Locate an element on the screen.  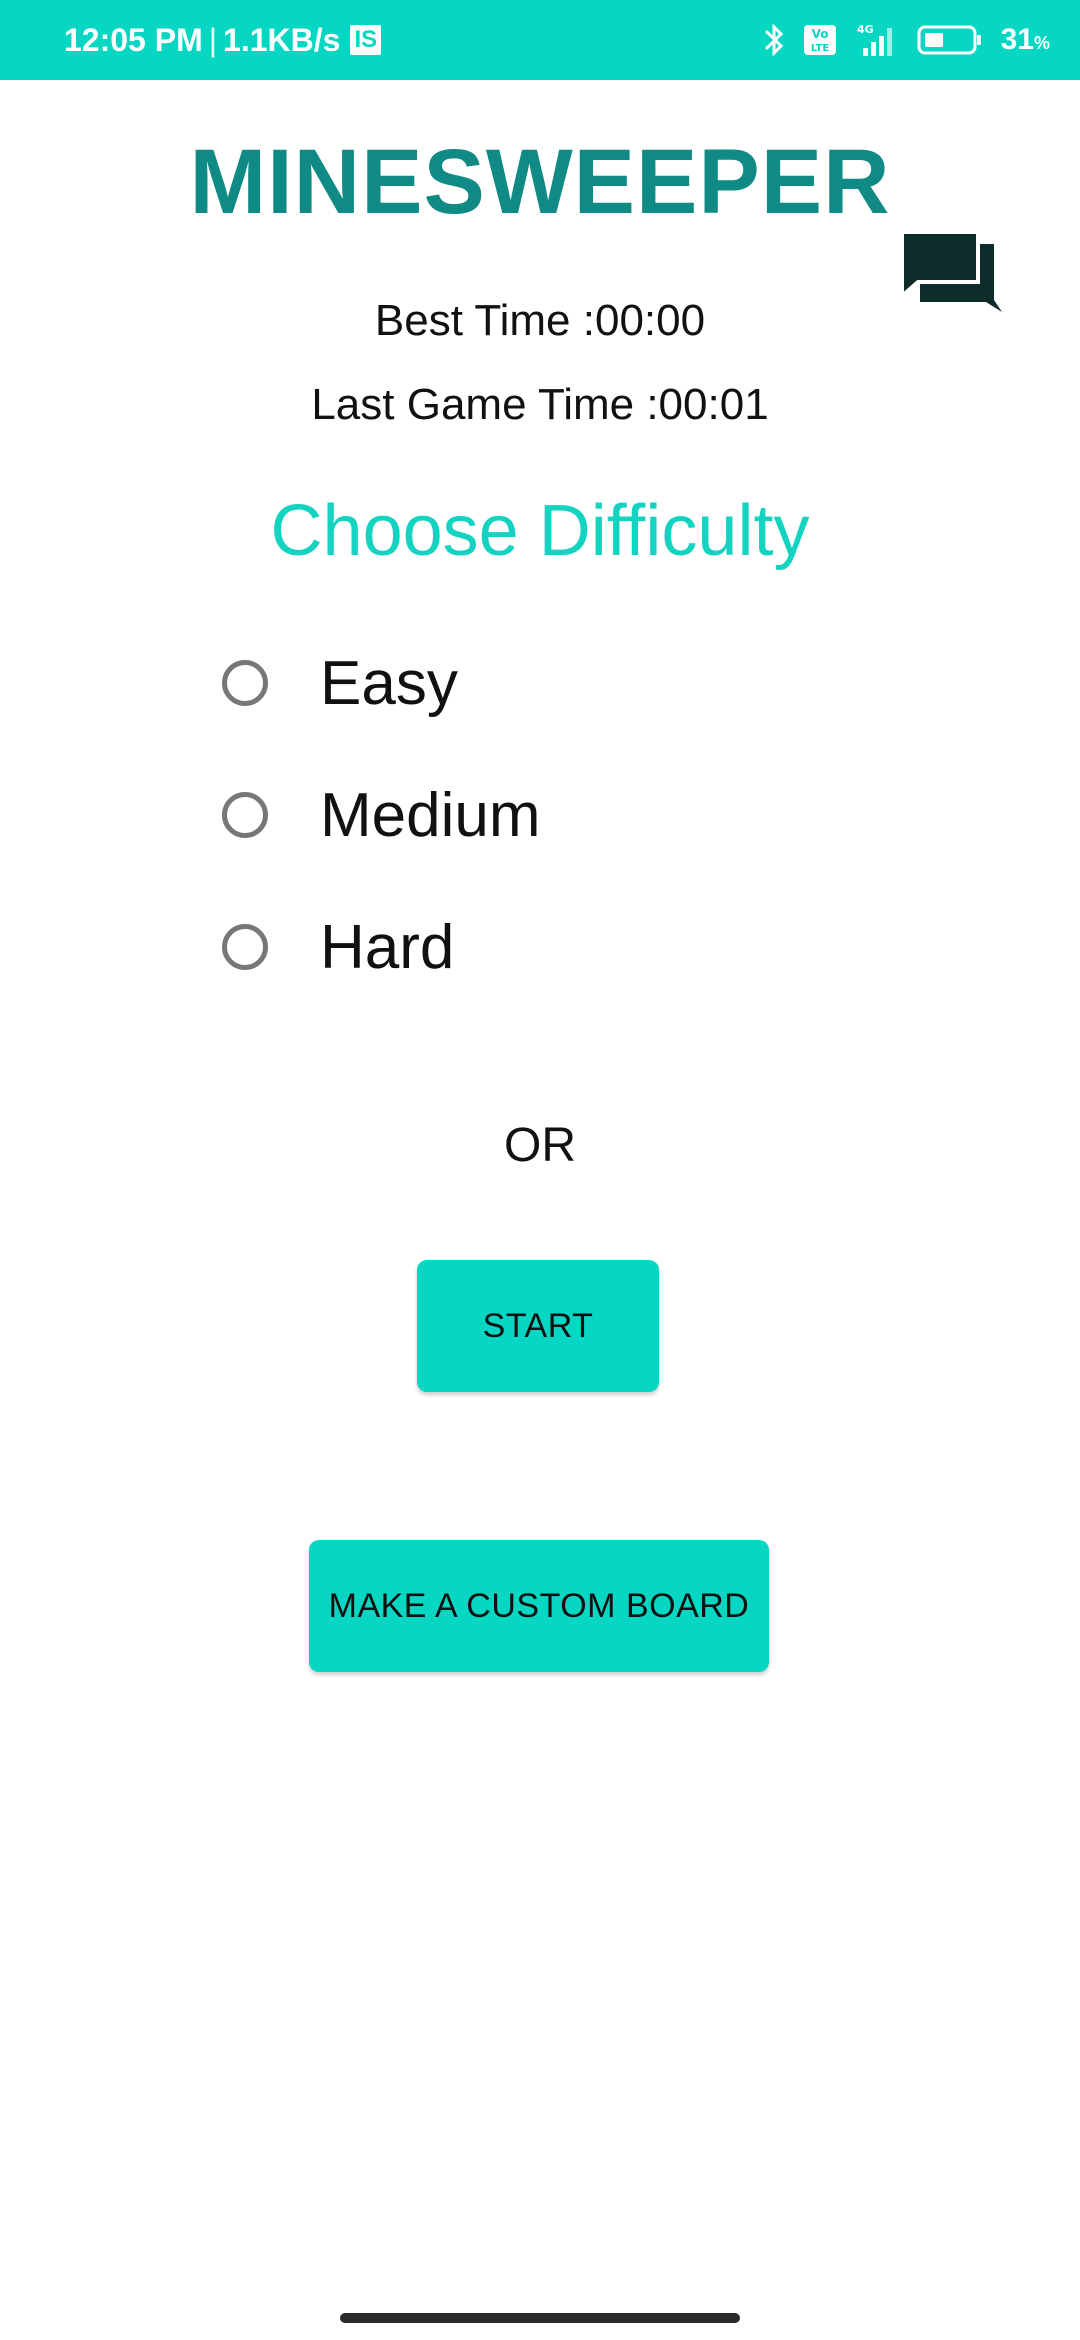
start-button: START is located at coordinates (538, 1326).